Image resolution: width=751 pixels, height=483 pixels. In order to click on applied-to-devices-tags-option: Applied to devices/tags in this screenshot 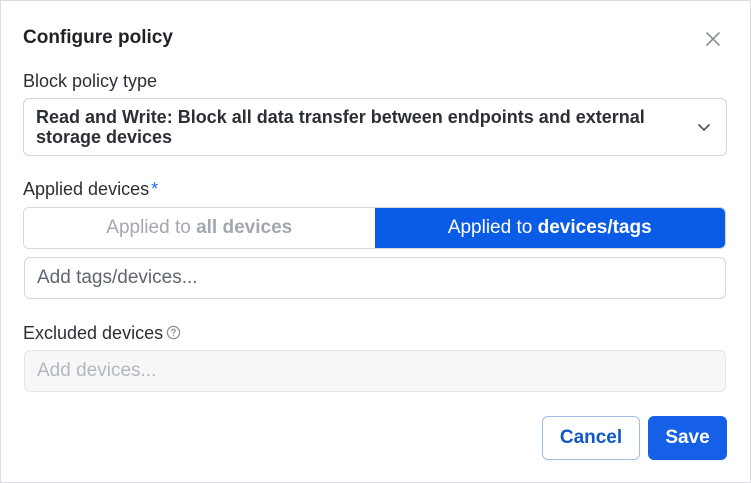, I will do `click(549, 228)`.